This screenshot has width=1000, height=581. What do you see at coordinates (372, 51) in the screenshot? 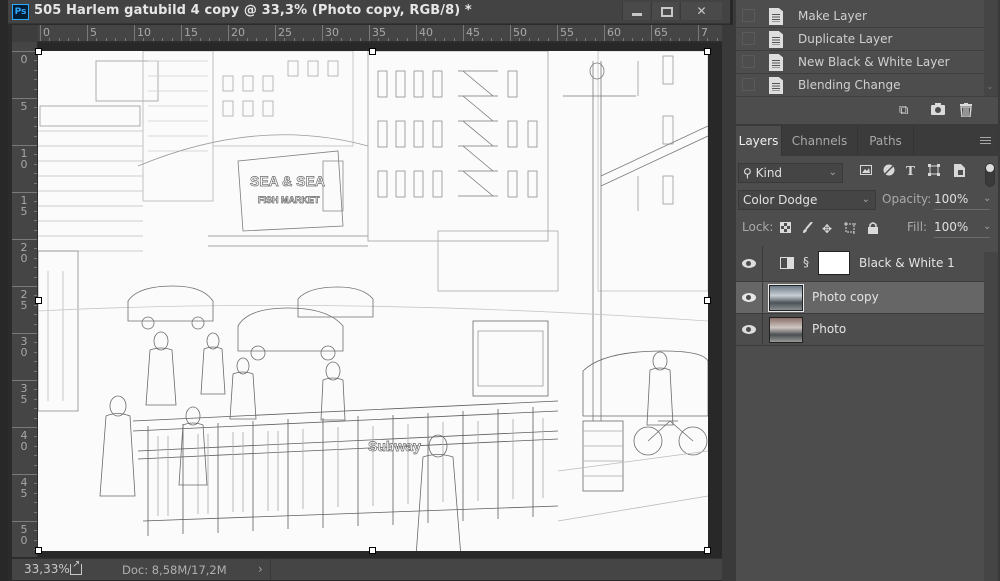
I see `transform-handle-top` at bounding box center [372, 51].